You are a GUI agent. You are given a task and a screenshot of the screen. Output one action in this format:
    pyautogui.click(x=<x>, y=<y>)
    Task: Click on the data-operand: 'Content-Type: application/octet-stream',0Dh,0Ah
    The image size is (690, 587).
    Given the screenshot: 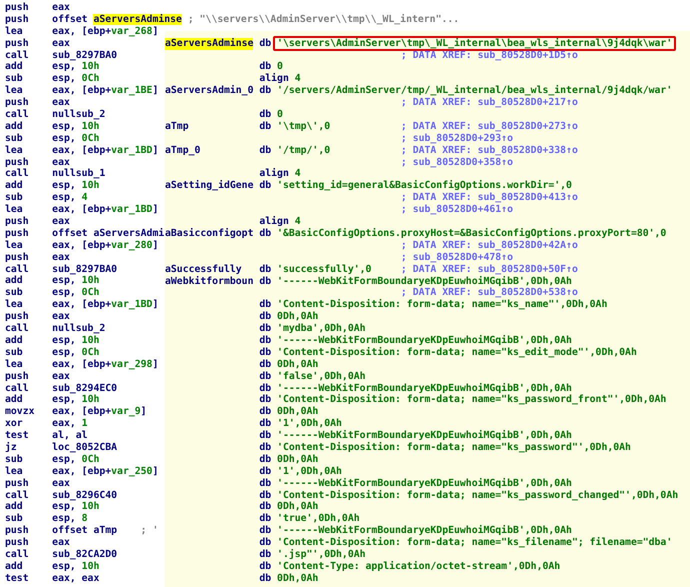 What is the action you would take?
    pyautogui.click(x=418, y=566)
    